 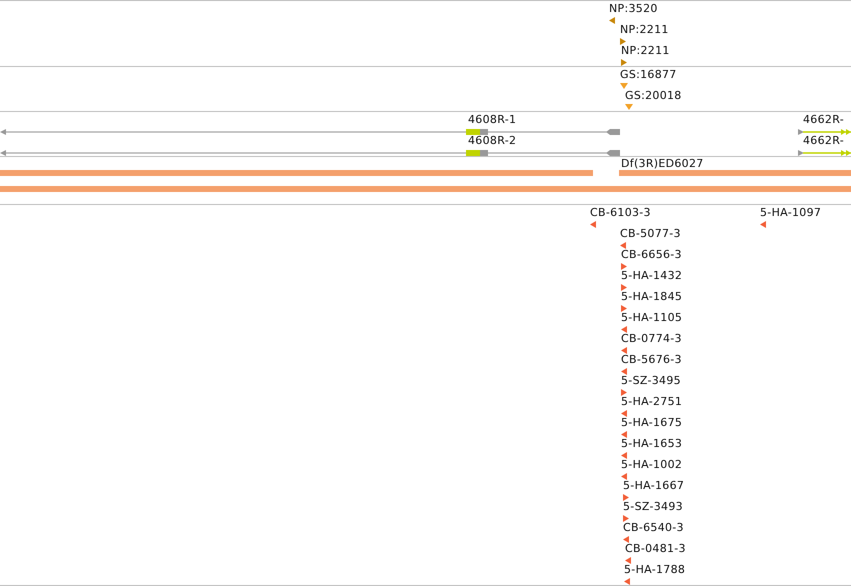 What do you see at coordinates (653, 485) in the screenshot?
I see `feature-label: 5-HA-1667` at bounding box center [653, 485].